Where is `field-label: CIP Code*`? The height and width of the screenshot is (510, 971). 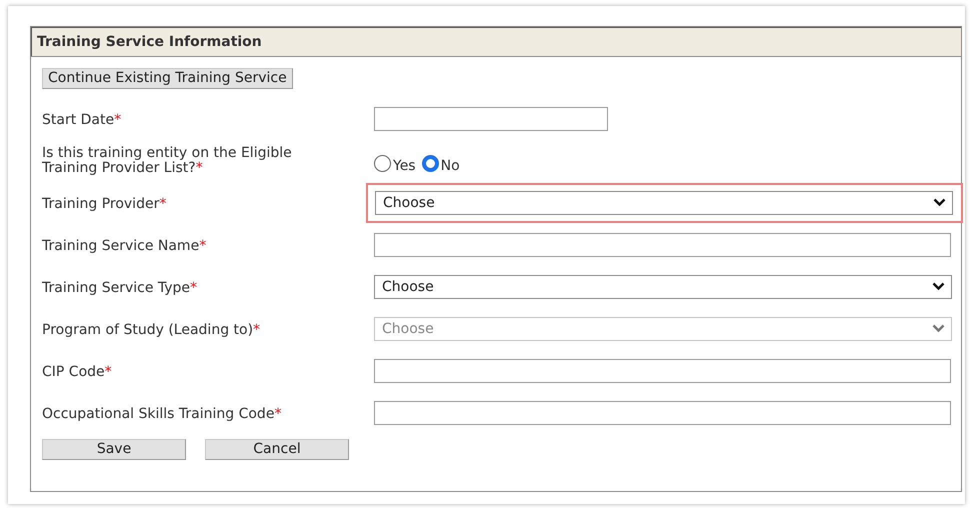 field-label: CIP Code* is located at coordinates (77, 372).